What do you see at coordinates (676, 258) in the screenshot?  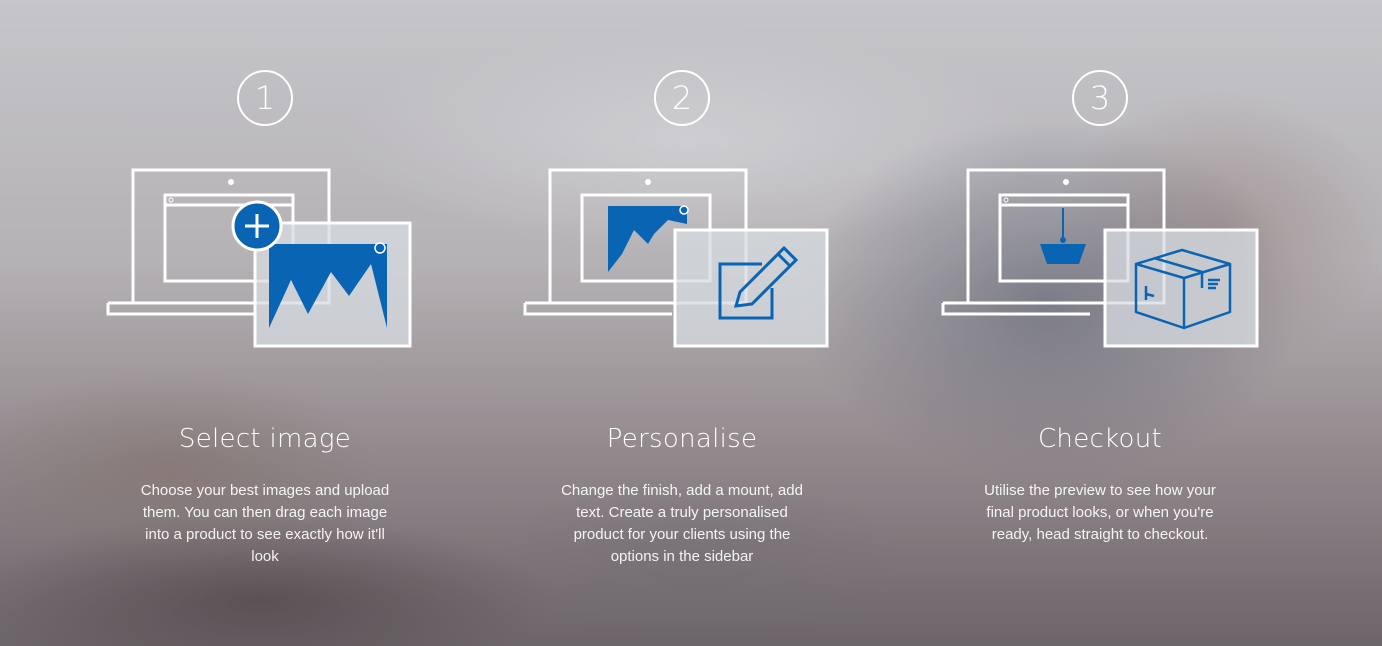 I see `laptop-edit-icon` at bounding box center [676, 258].